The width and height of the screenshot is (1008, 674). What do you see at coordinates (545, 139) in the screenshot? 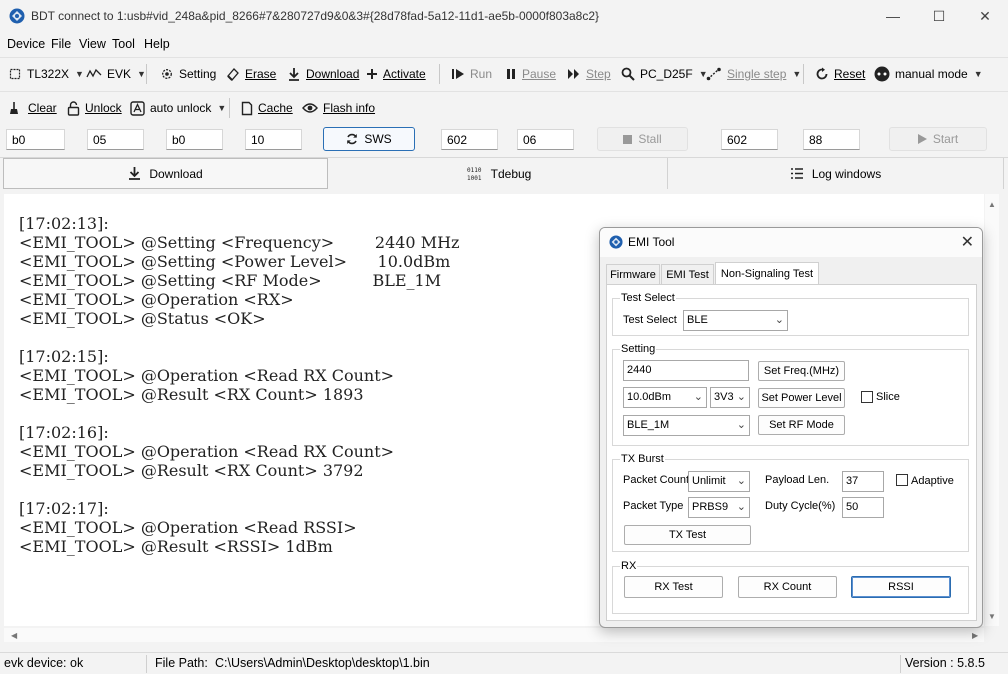
I see `value-field-3: 06` at bounding box center [545, 139].